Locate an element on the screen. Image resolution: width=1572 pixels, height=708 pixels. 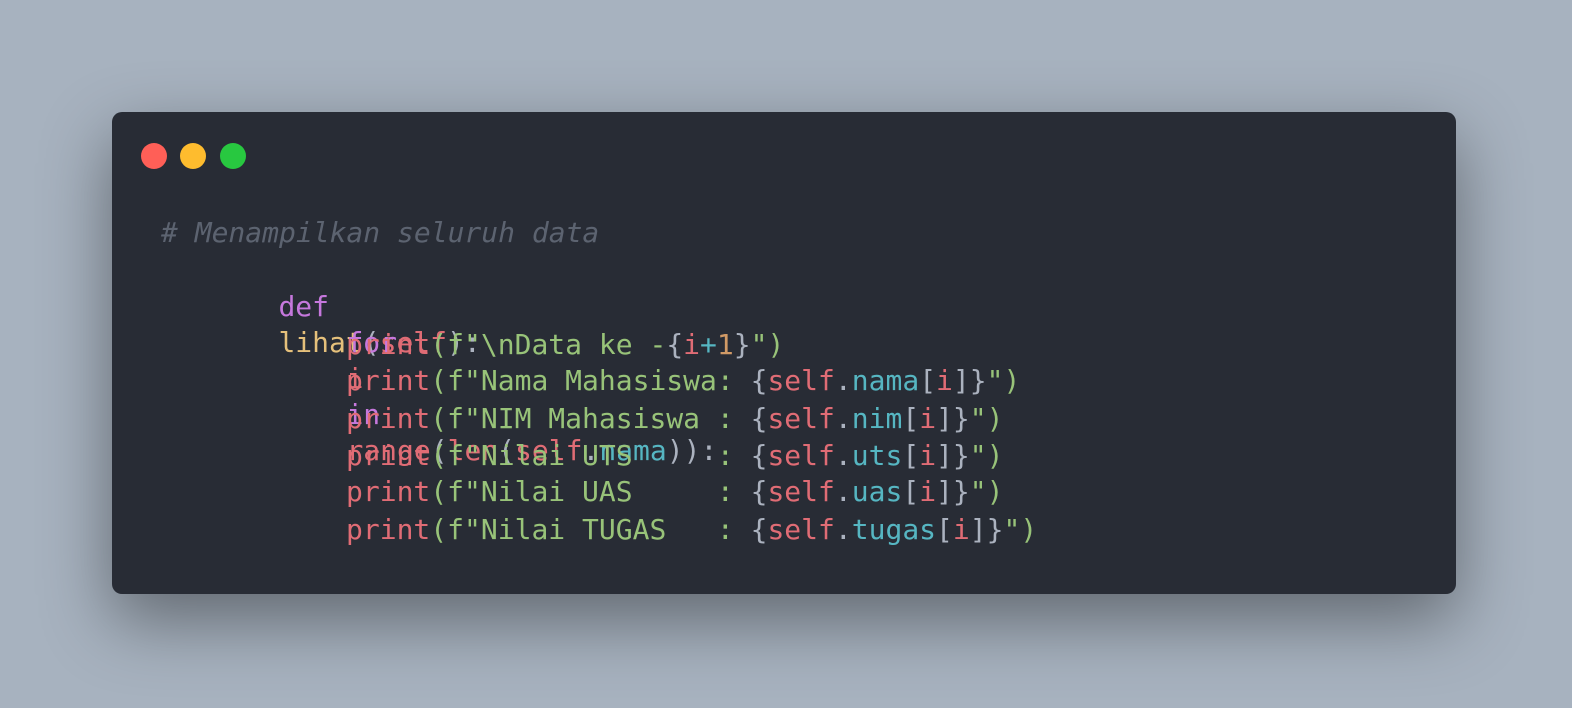
loop-variable: i is located at coordinates (692, 344).